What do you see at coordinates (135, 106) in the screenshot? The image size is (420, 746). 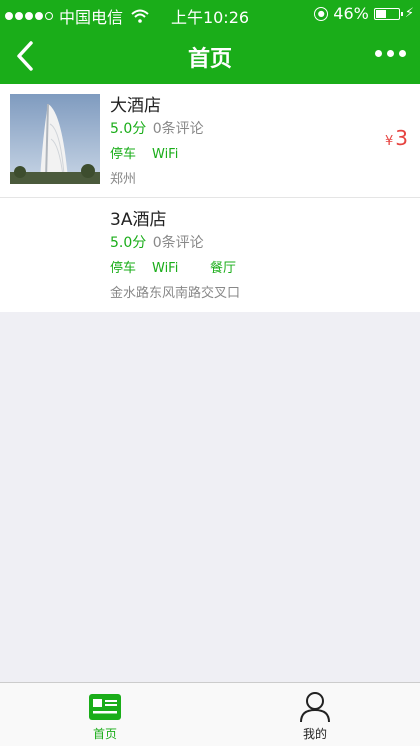 I see `hotel-name: 大酒店` at bounding box center [135, 106].